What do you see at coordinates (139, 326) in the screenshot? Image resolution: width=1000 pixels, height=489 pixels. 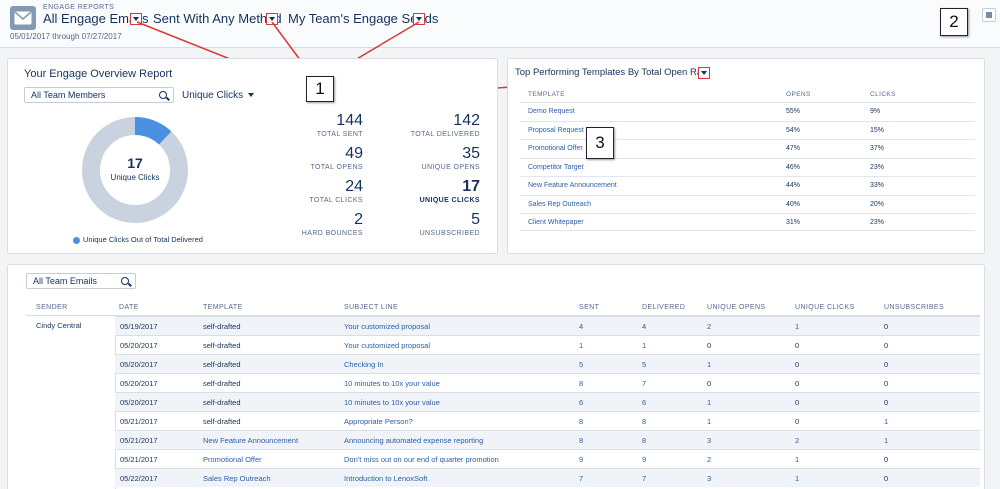 I see `date-cell: 05/19/2017` at bounding box center [139, 326].